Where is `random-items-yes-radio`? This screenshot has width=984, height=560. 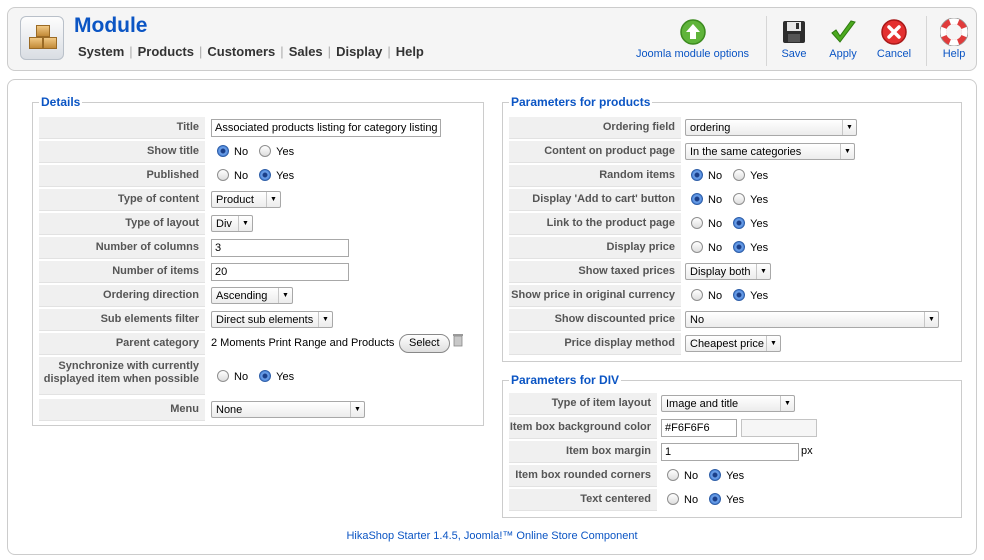 random-items-yes-radio is located at coordinates (739, 175).